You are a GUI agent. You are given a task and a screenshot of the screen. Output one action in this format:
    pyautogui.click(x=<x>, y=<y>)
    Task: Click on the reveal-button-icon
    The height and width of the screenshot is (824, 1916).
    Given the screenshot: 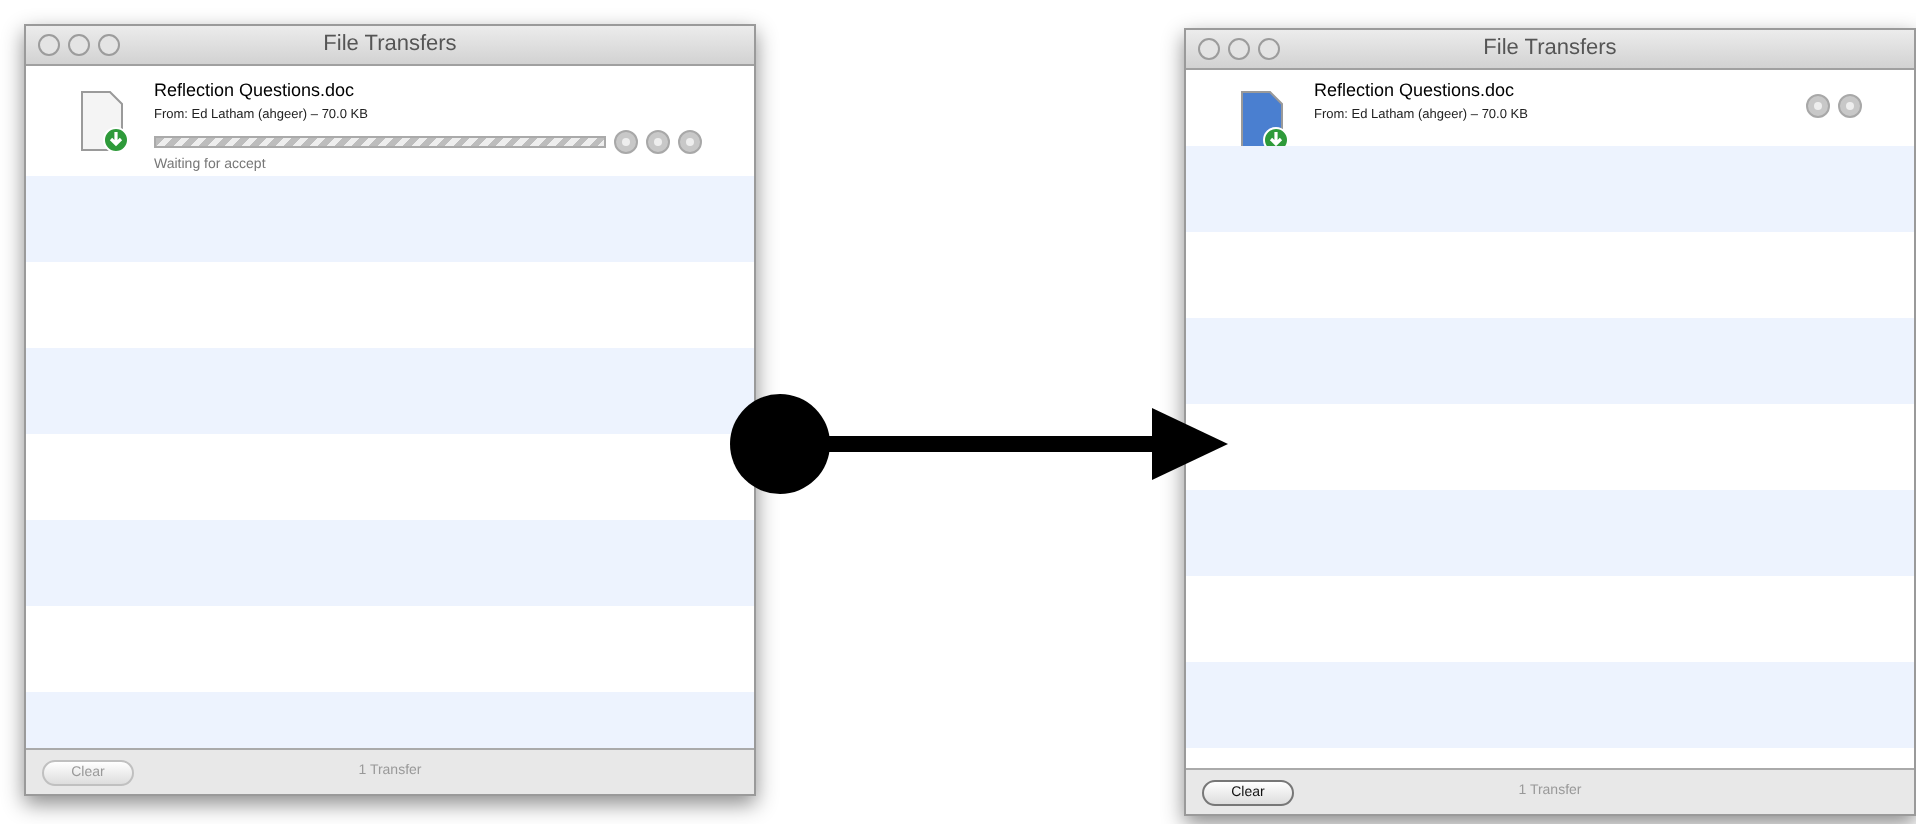 What is the action you would take?
    pyautogui.click(x=1818, y=106)
    